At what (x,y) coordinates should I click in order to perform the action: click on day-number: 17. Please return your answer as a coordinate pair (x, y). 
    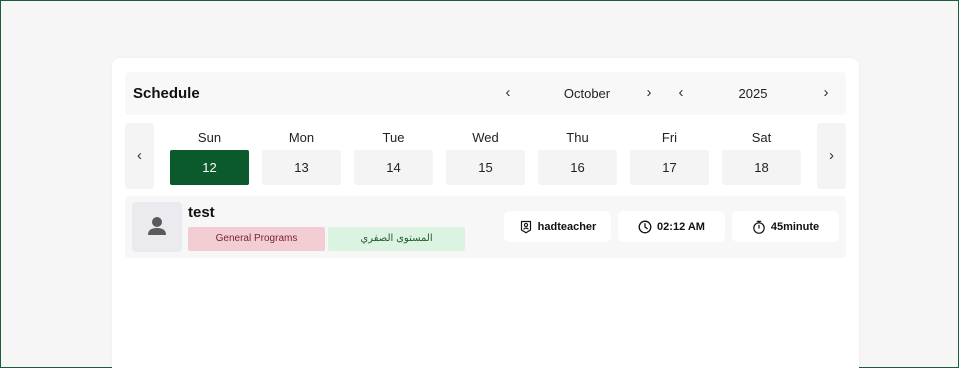
    Looking at the image, I should click on (669, 167).